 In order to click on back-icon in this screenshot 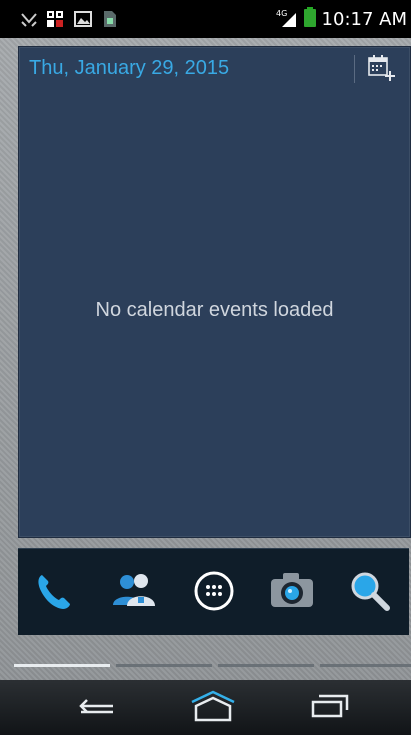, I will do `click(99, 708)`.